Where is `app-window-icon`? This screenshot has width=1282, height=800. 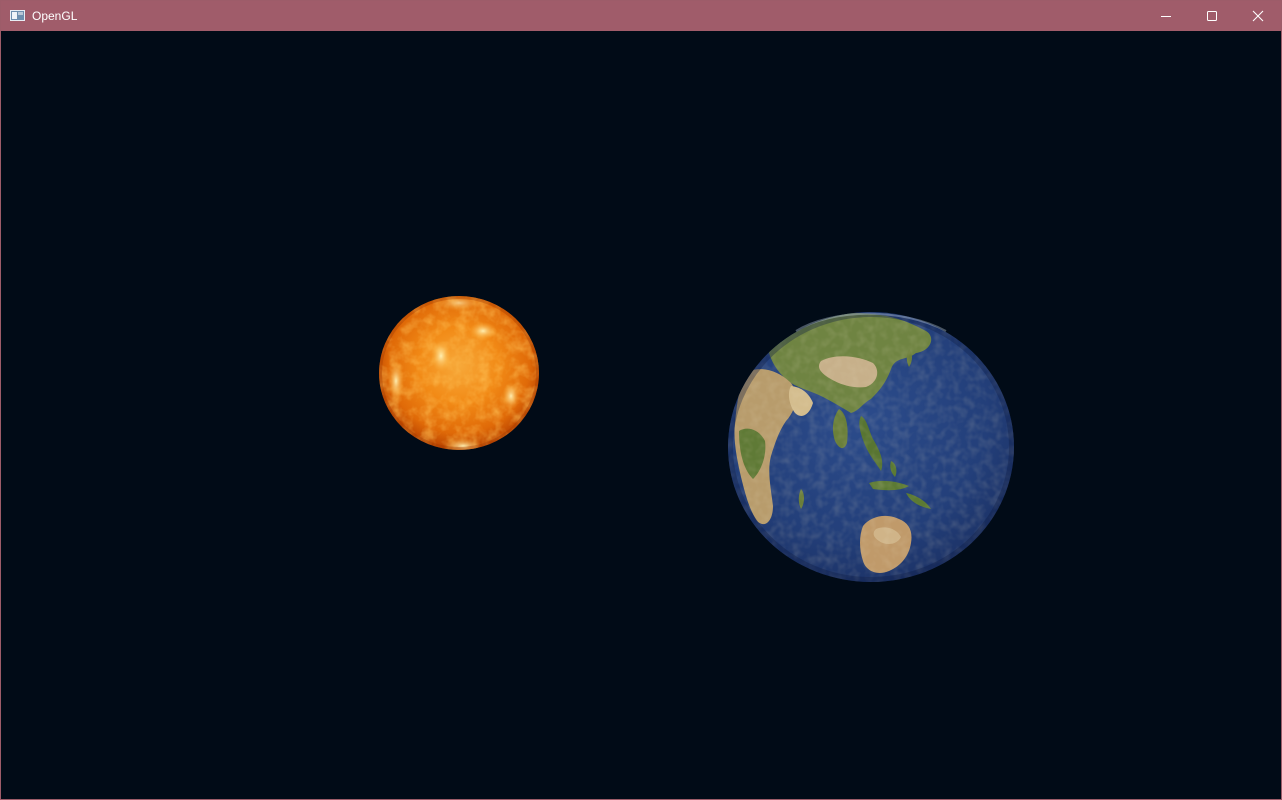
app-window-icon is located at coordinates (17, 15).